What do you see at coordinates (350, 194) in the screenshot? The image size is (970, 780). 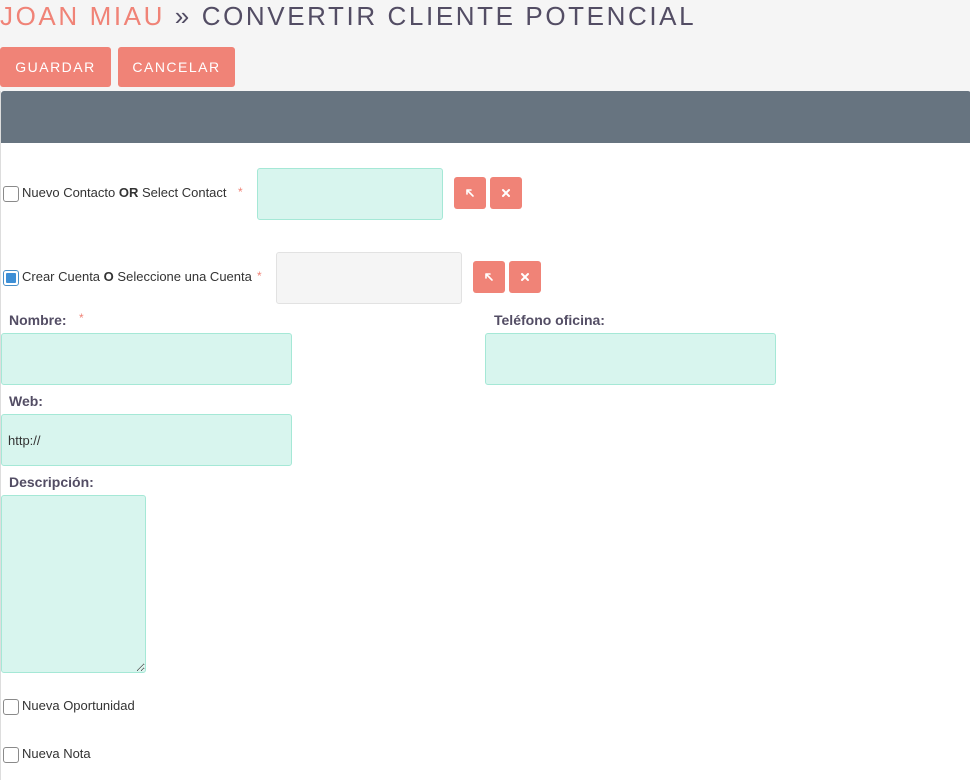 I see `contact-select-input` at bounding box center [350, 194].